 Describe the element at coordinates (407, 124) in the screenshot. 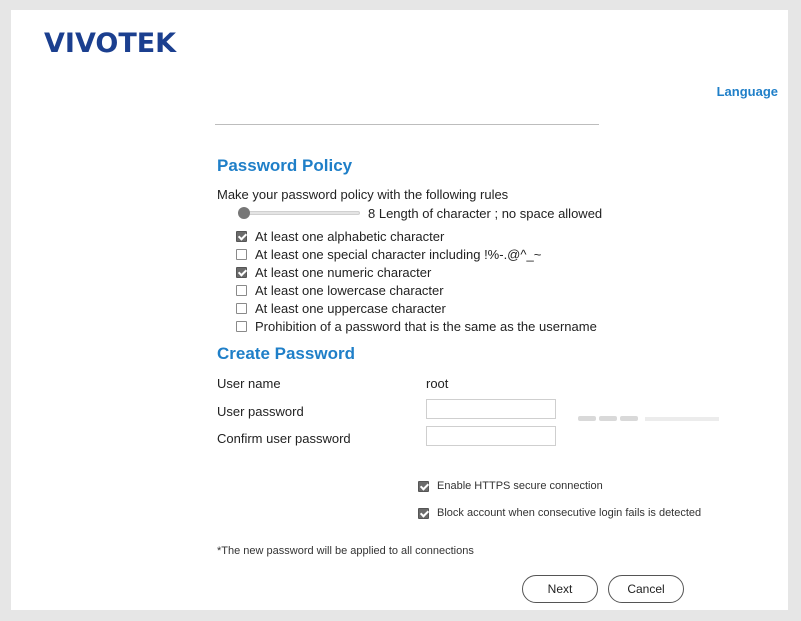

I see `divider` at that location.